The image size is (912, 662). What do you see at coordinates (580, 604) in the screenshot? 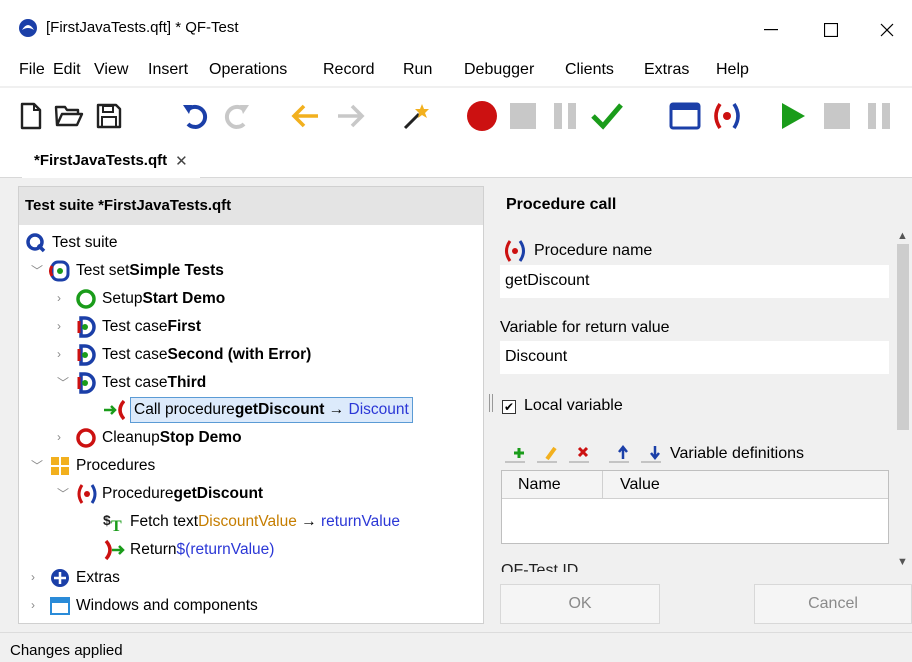
I see `ok-button: OK` at bounding box center [580, 604].